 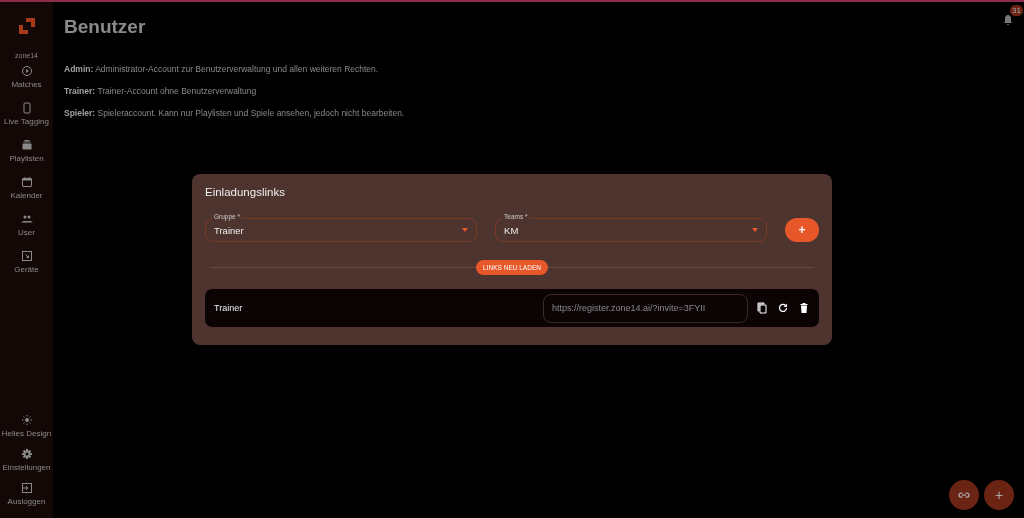 I want to click on people-icon, so click(x=26, y=219).